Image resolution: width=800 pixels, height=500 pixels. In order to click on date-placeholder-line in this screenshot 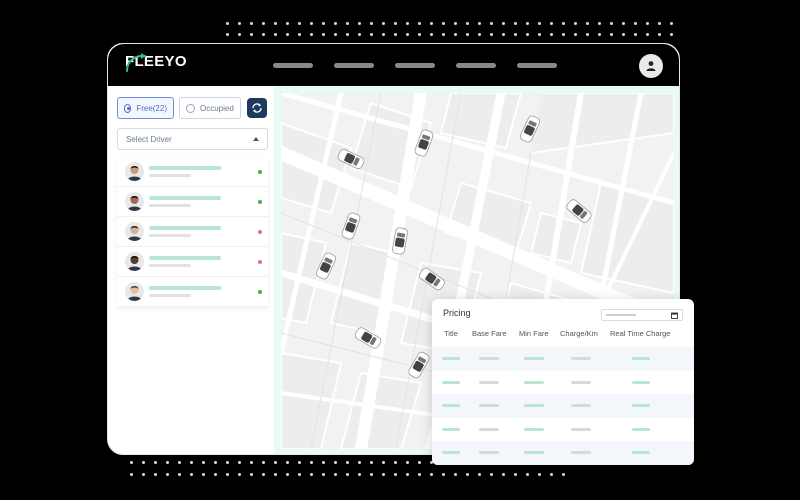, I will do `click(621, 315)`.